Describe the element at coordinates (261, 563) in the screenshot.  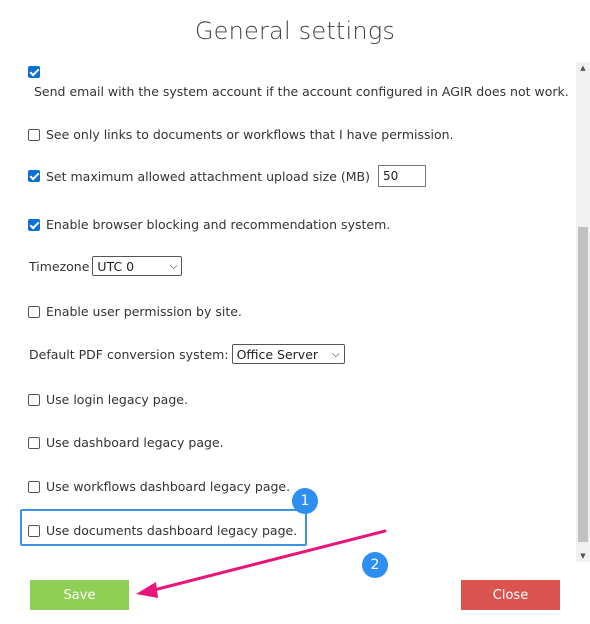
I see `pointer-arrow-icon` at that location.